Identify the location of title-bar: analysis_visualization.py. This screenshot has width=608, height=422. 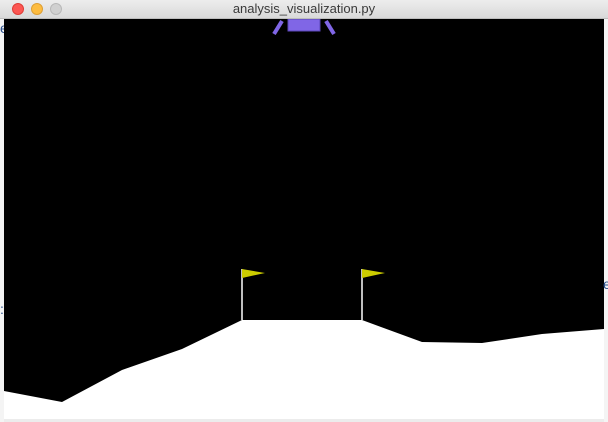
(304, 9).